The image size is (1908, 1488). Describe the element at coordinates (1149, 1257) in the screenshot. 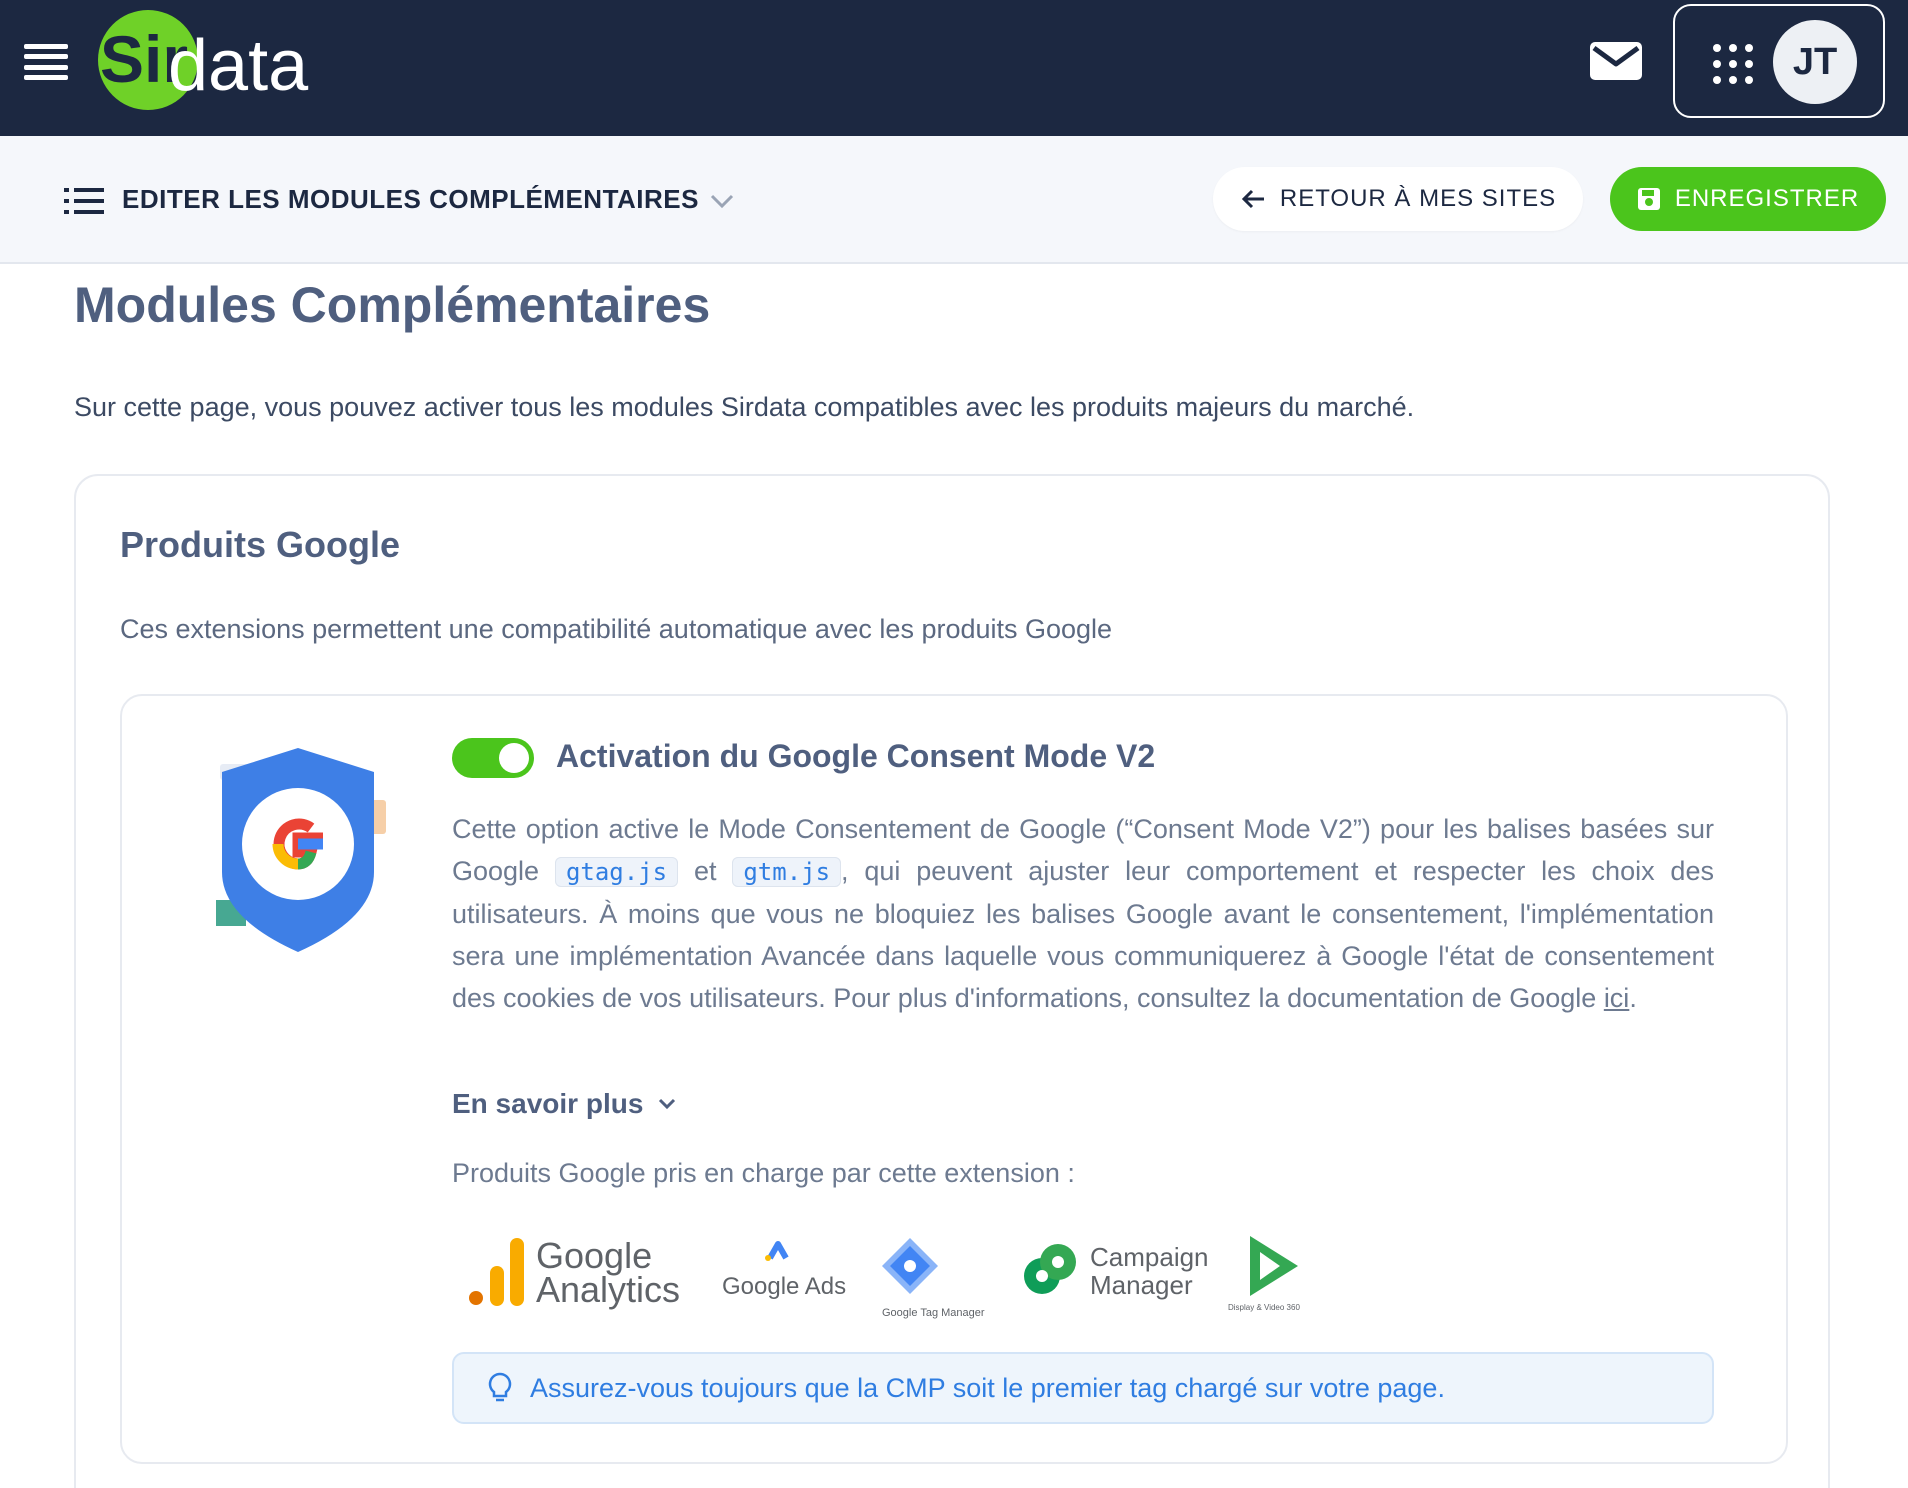

I see `cm-line1: Campaign` at that location.